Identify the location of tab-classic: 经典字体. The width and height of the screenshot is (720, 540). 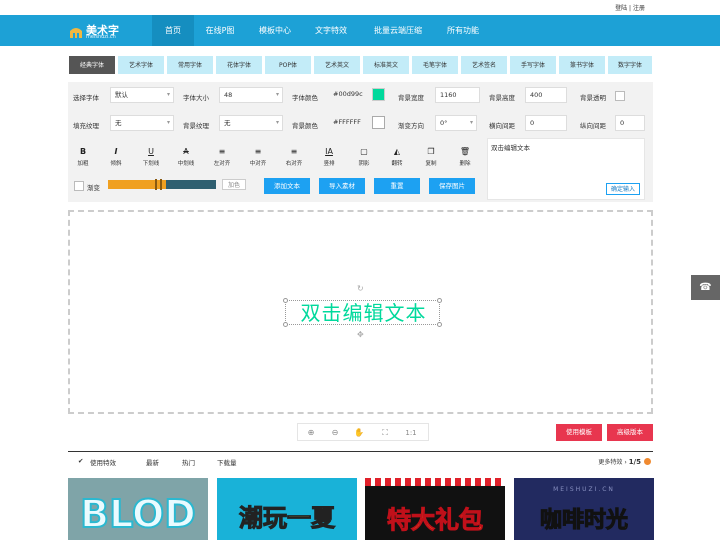
(92, 65).